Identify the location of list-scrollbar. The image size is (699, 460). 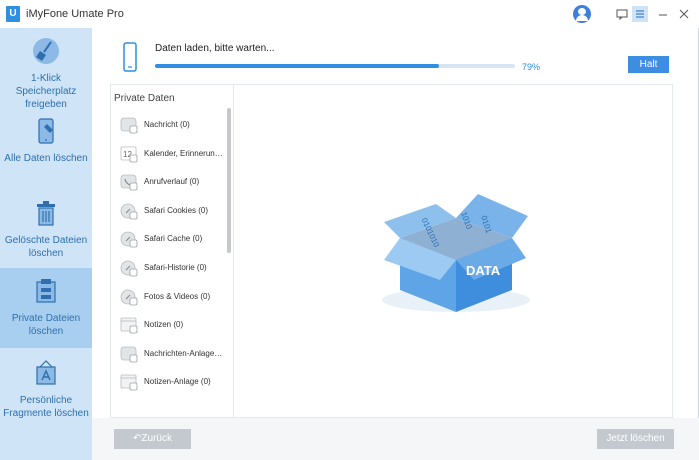
(229, 180).